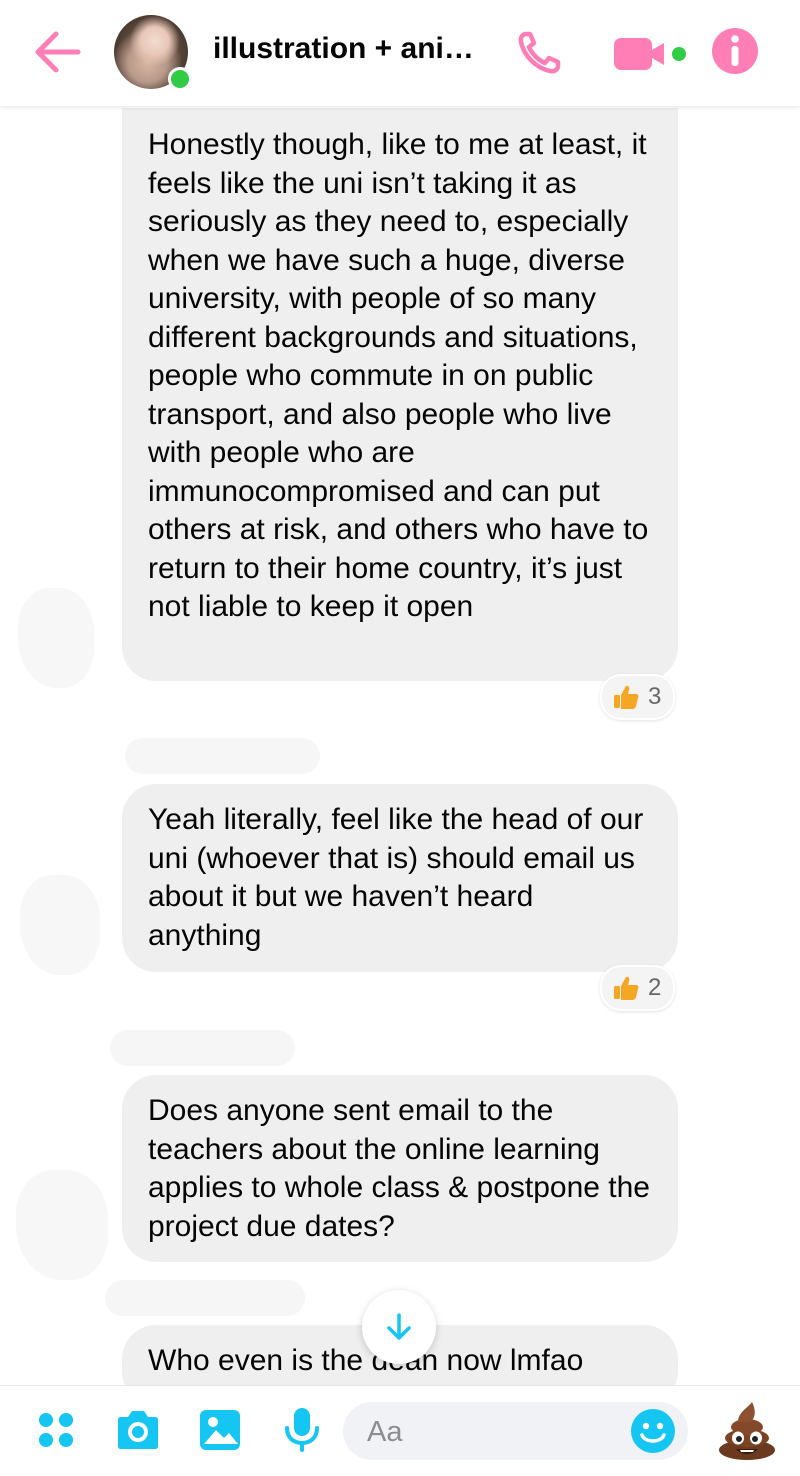 The image size is (800, 1476). Describe the element at coordinates (385, 1432) in the screenshot. I see `message-input-placeholder: Aa` at that location.